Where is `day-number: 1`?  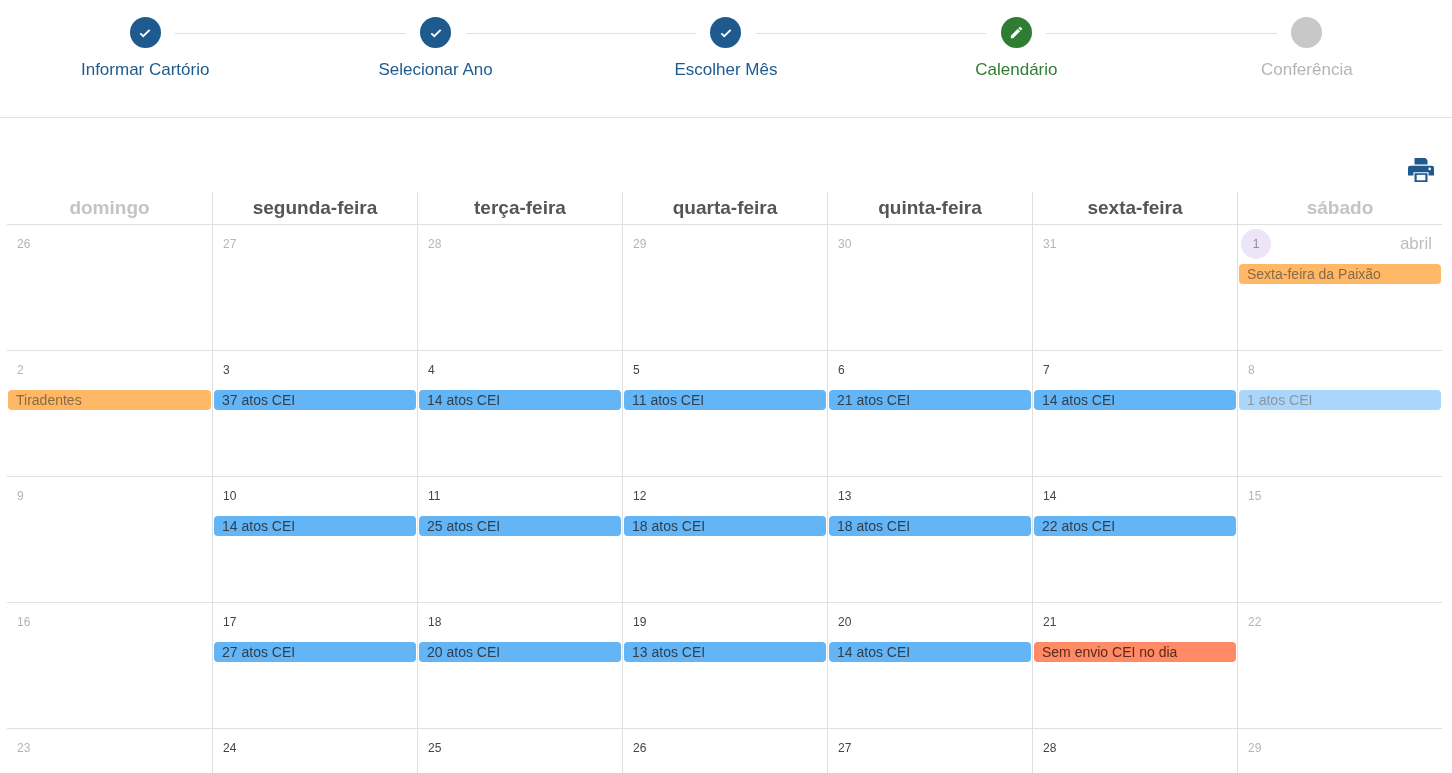
day-number: 1 is located at coordinates (1256, 244).